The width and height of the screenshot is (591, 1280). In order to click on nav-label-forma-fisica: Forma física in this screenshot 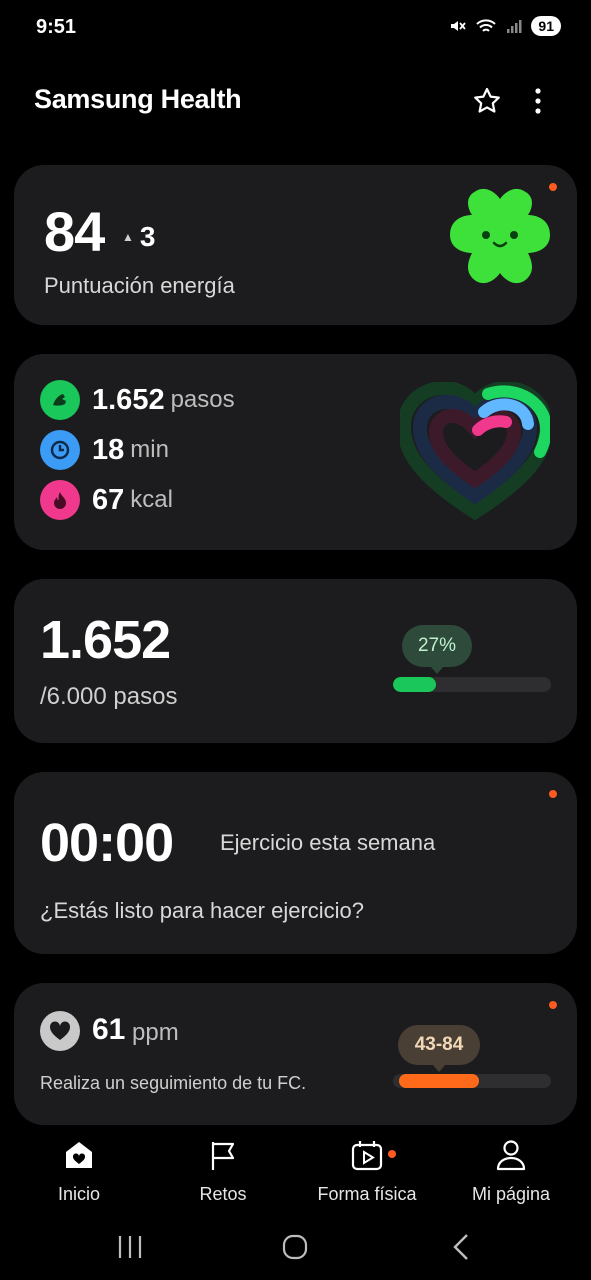, I will do `click(367, 1194)`.